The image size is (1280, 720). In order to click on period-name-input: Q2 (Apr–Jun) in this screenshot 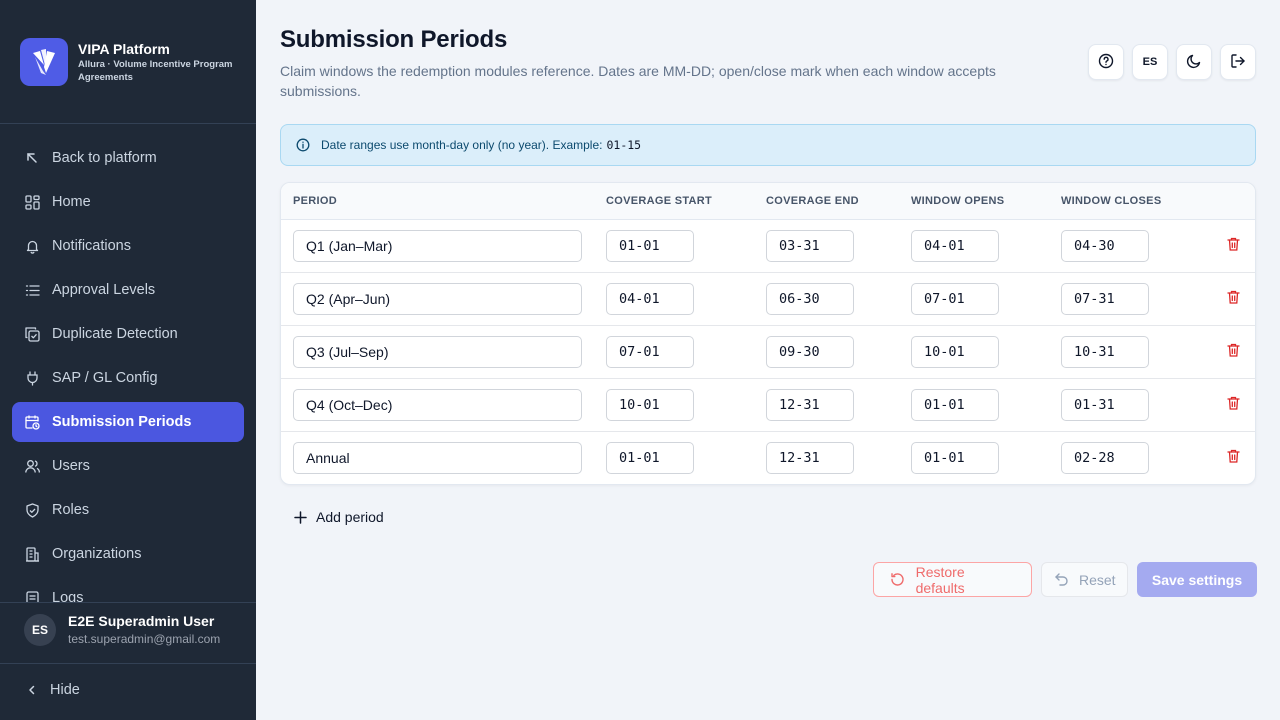, I will do `click(437, 299)`.